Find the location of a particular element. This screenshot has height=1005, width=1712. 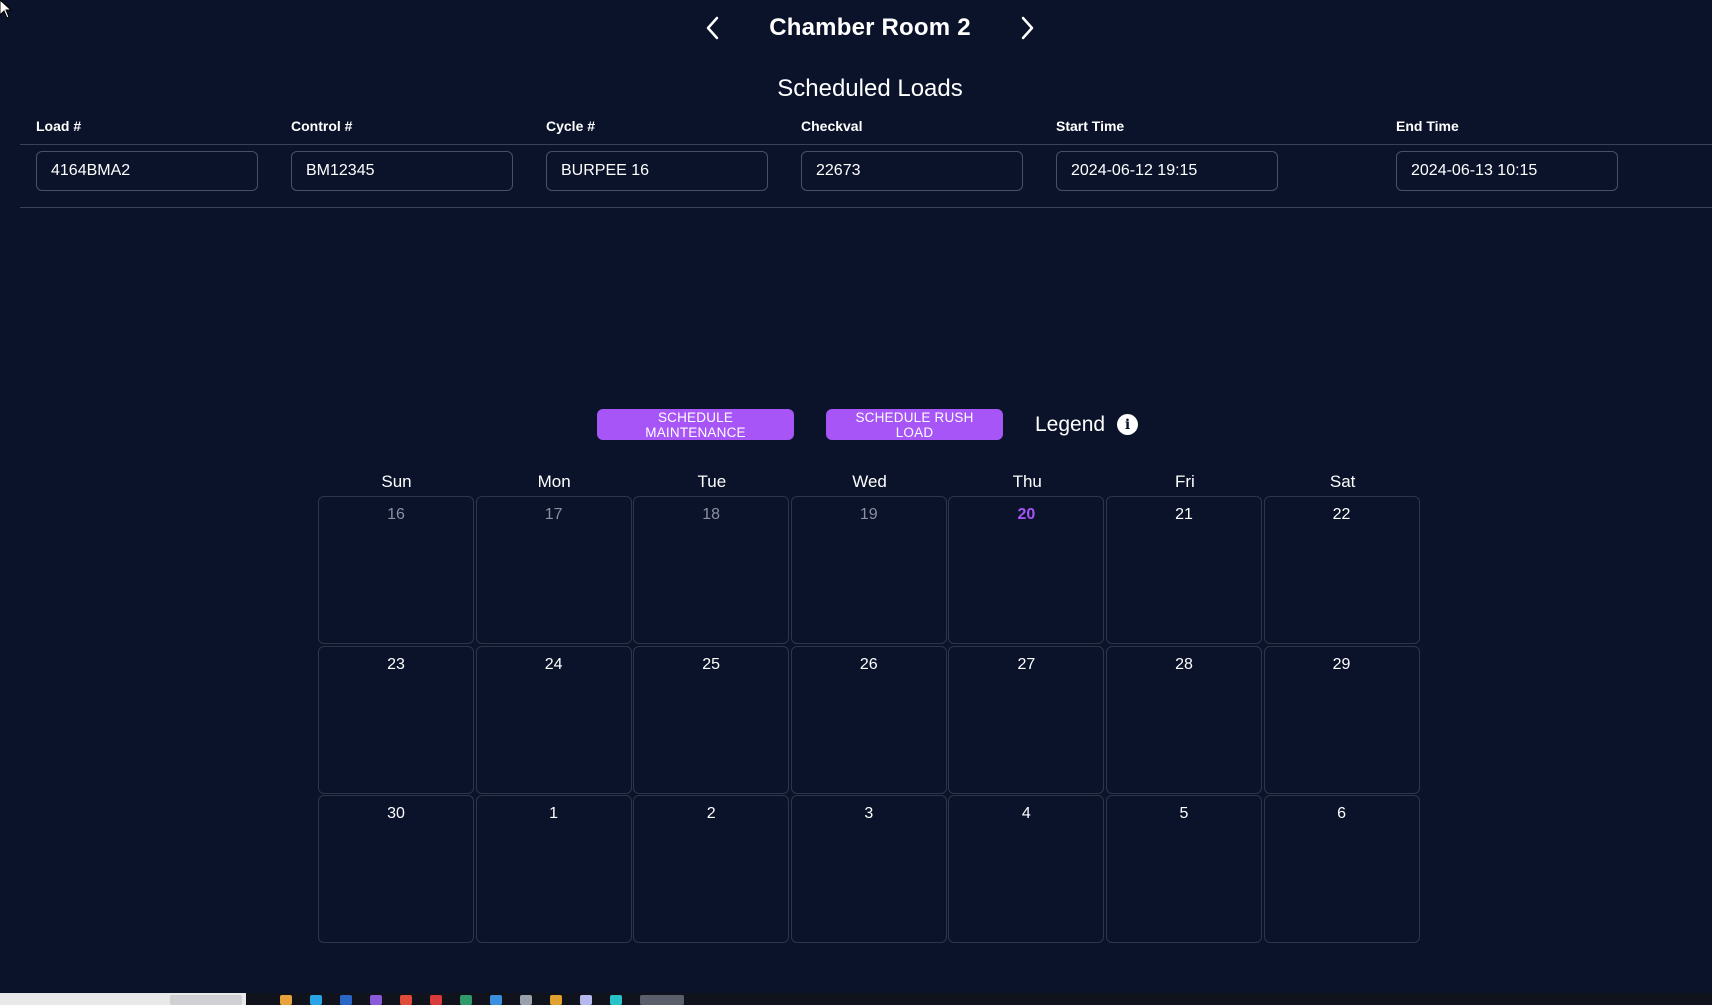

calendar-day: 26 is located at coordinates (868, 719).